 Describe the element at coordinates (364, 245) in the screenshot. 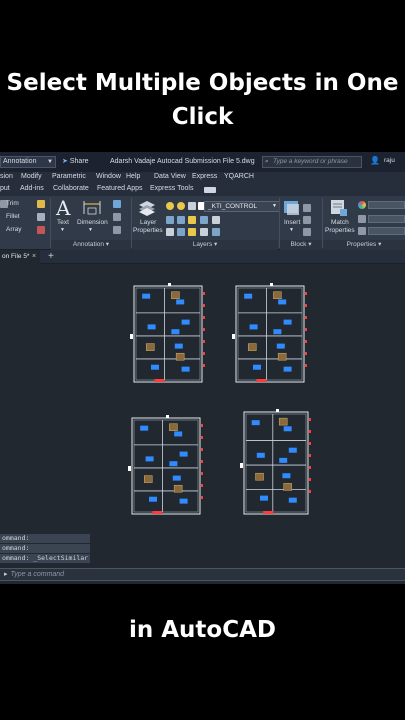

I see `panel-title-properties: Properties ▾` at that location.